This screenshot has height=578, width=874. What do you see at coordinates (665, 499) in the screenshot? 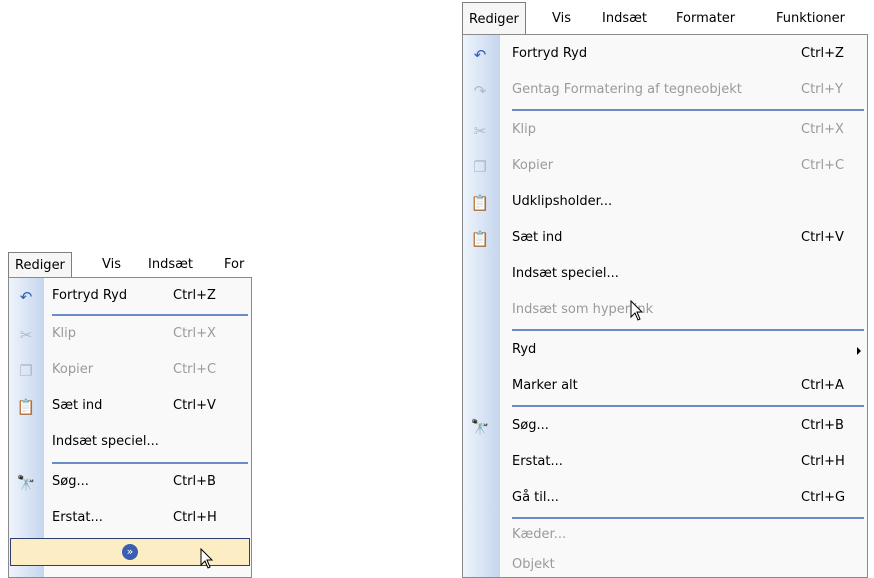
I see `menu-item-goto: Gå til... Ctrl+G` at bounding box center [665, 499].